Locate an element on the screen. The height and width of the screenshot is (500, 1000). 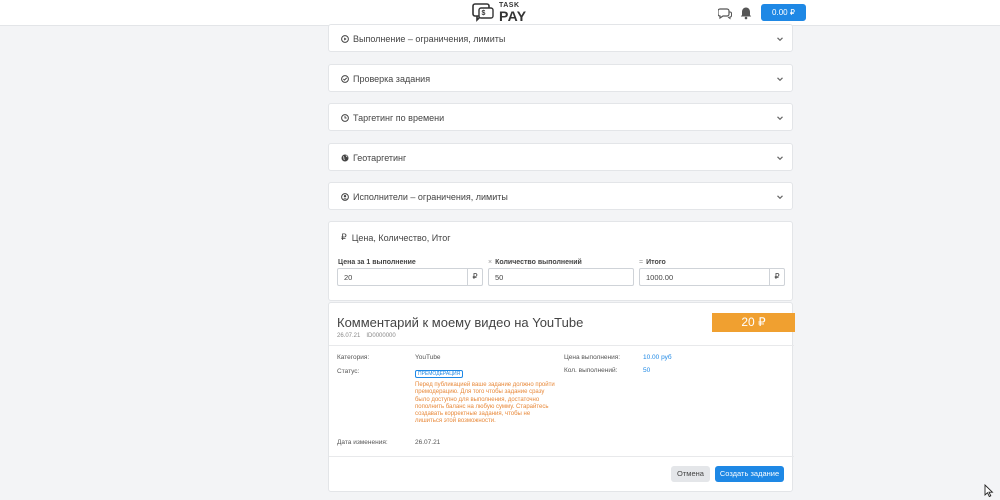
balance-button: 0.00 ₽ is located at coordinates (783, 12).